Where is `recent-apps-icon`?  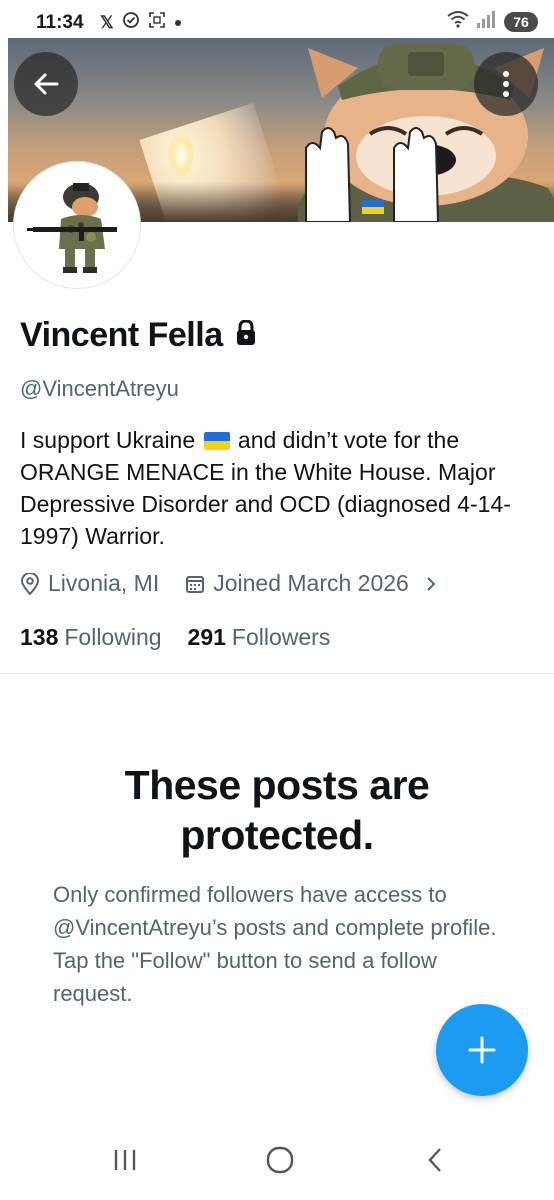 recent-apps-icon is located at coordinates (125, 1160).